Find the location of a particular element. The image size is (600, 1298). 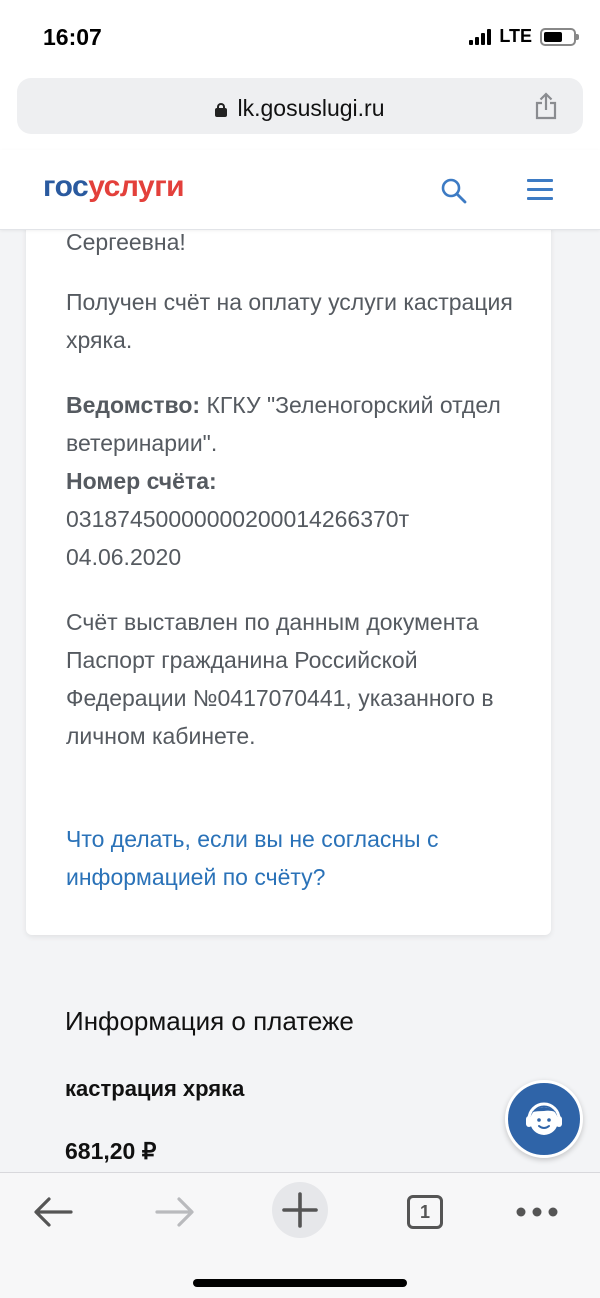

more-icon is located at coordinates (537, 1212).